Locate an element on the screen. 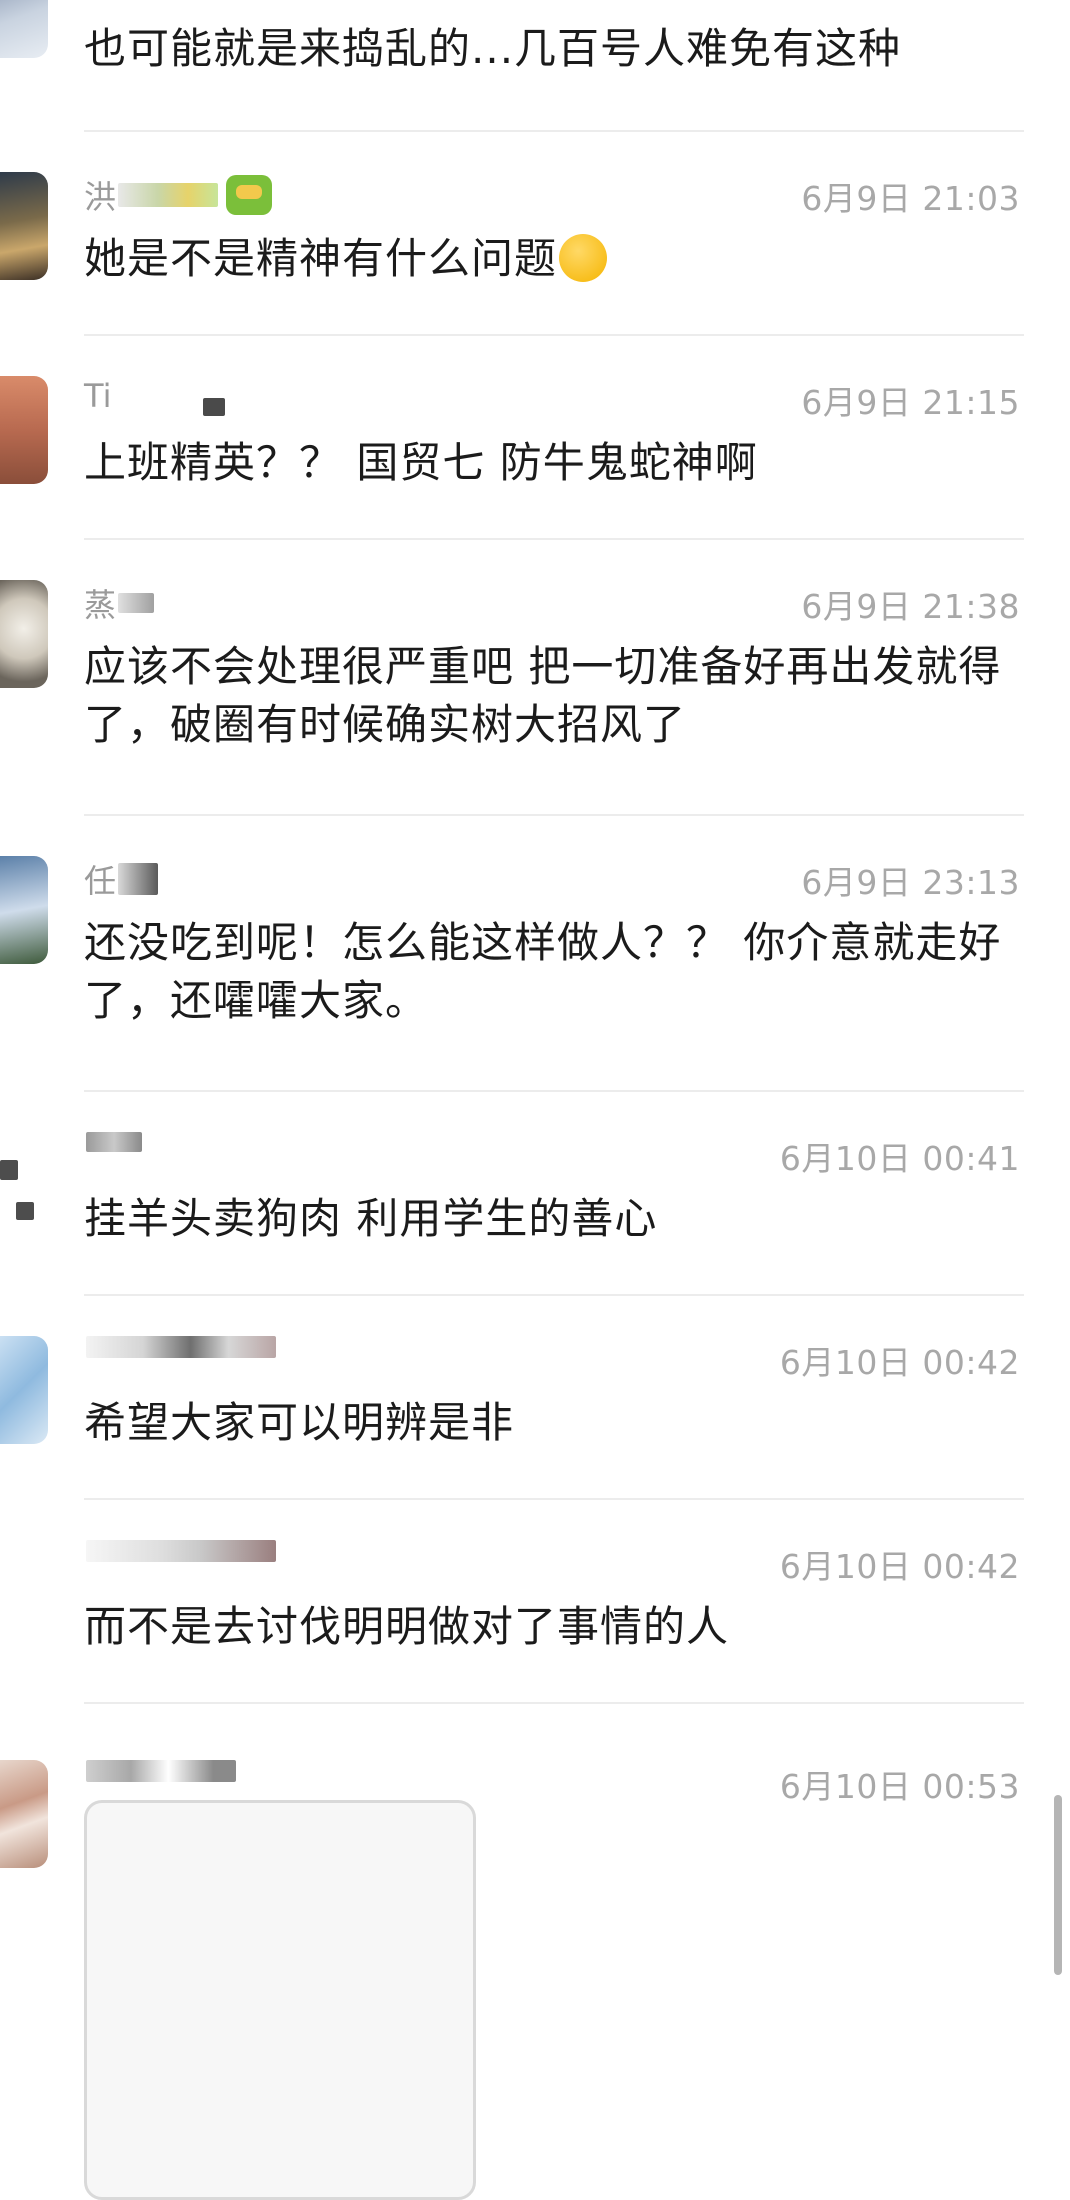 The image size is (1070, 2200). comment-time: 6月10日 00:53 is located at coordinates (899, 1786).